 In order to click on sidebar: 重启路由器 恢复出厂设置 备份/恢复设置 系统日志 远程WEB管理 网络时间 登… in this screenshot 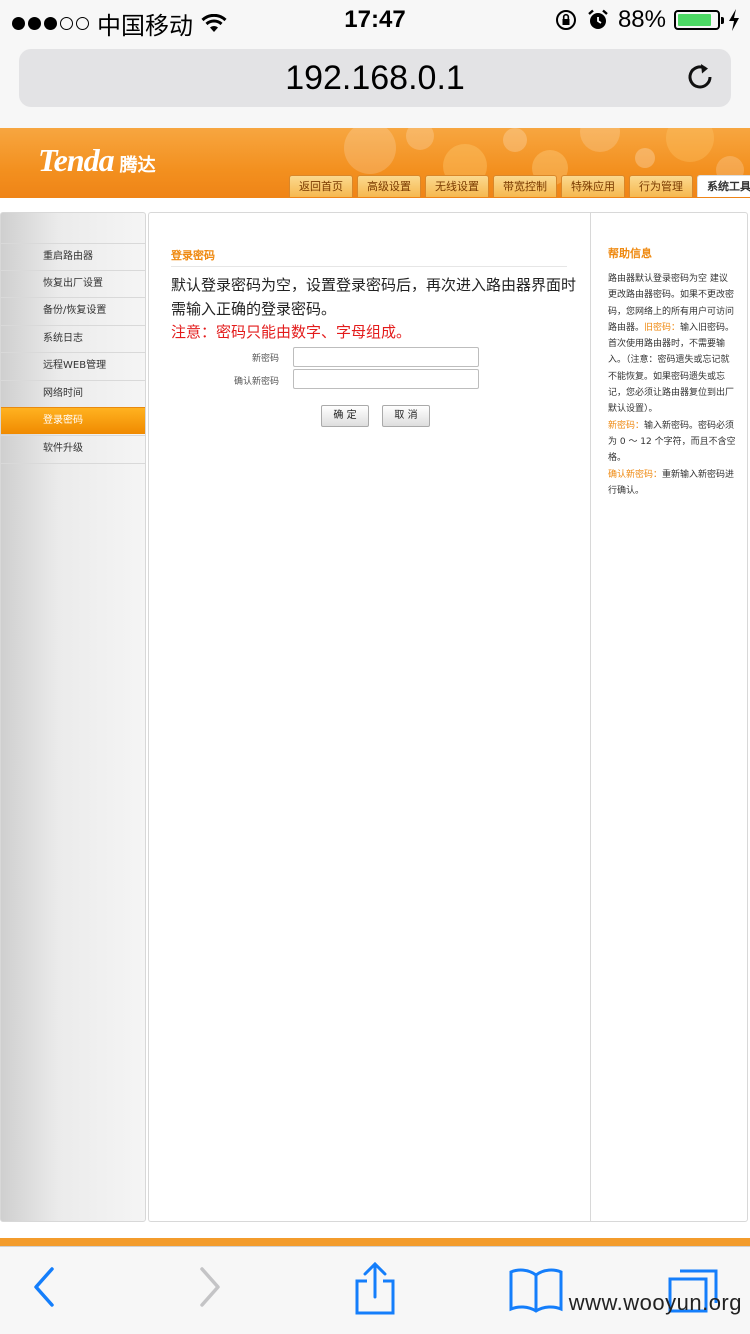, I will do `click(73, 717)`.